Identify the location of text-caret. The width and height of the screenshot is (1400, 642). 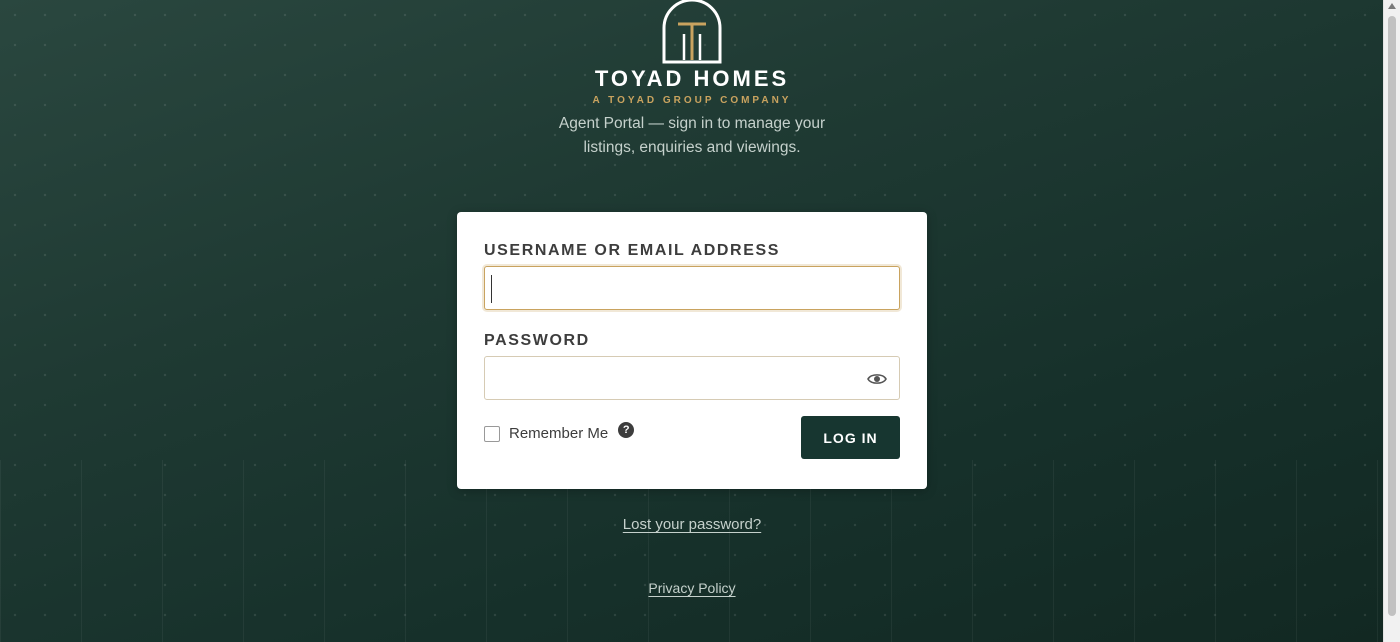
(491, 289).